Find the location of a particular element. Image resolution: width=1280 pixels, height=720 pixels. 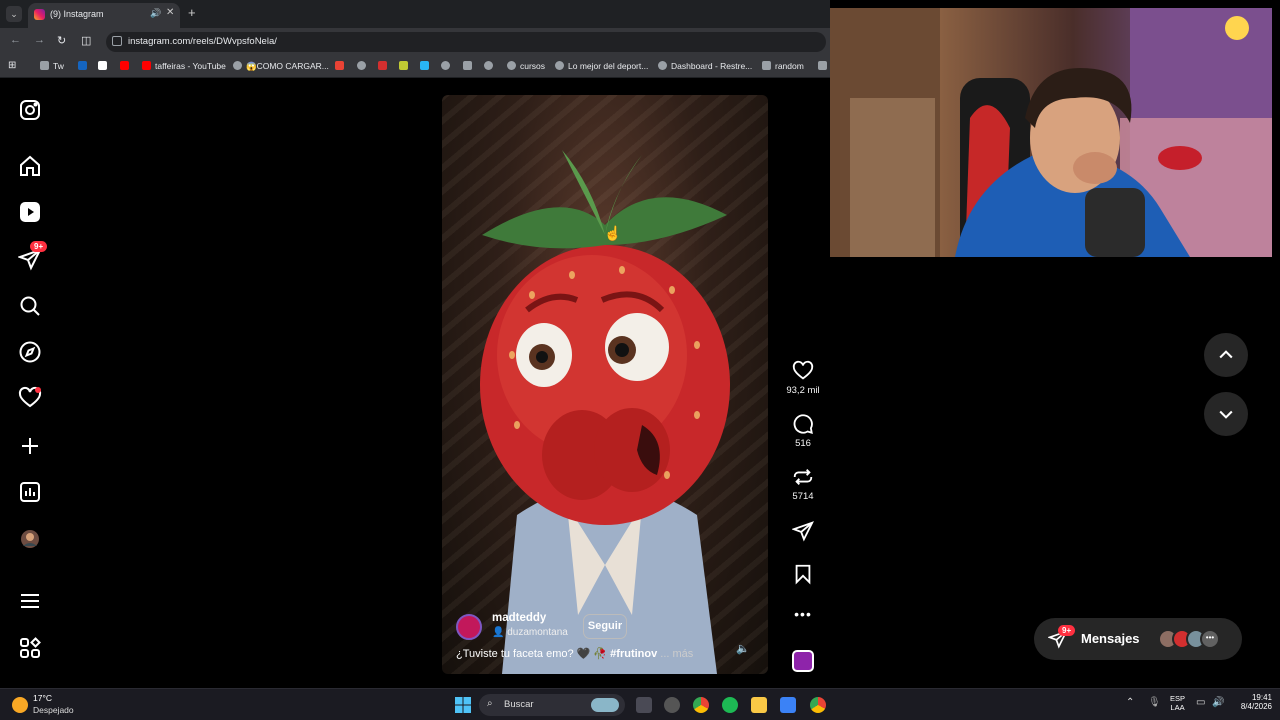

apps-grid-icon: ⊞ is located at coordinates (12, 66).